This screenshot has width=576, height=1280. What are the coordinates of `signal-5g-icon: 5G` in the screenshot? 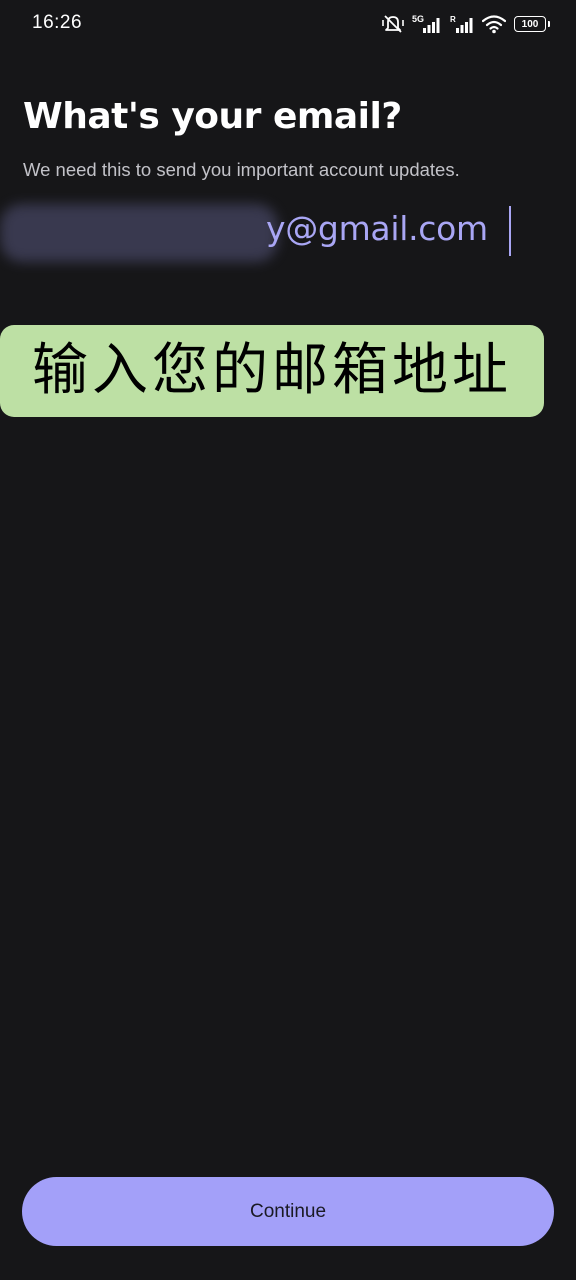 It's located at (427, 24).